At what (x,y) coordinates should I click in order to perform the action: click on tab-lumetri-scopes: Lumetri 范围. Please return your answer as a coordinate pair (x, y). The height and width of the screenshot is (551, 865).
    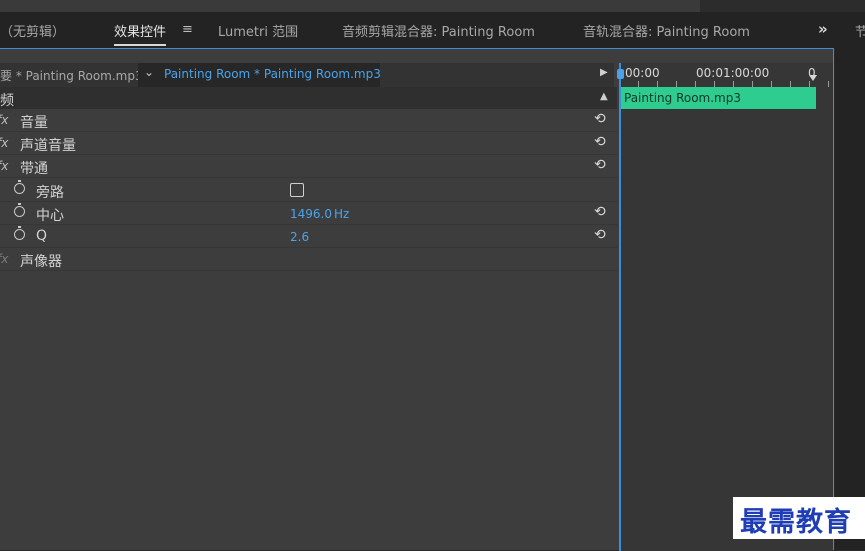
    Looking at the image, I should click on (258, 30).